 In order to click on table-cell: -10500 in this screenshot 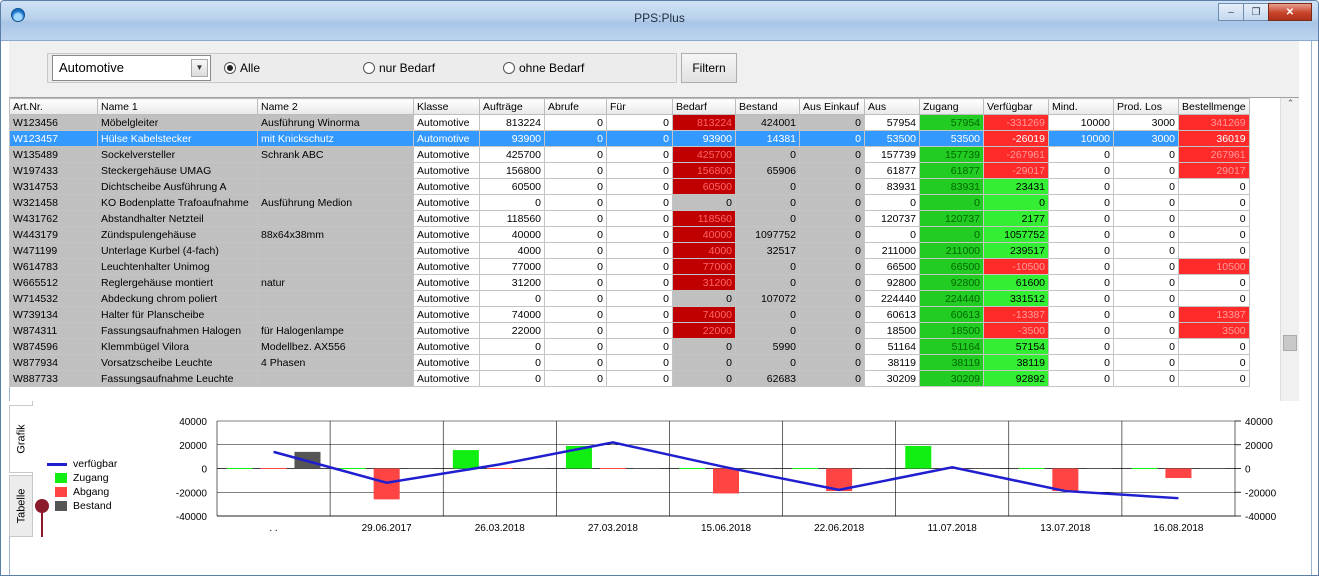, I will do `click(1016, 266)`.